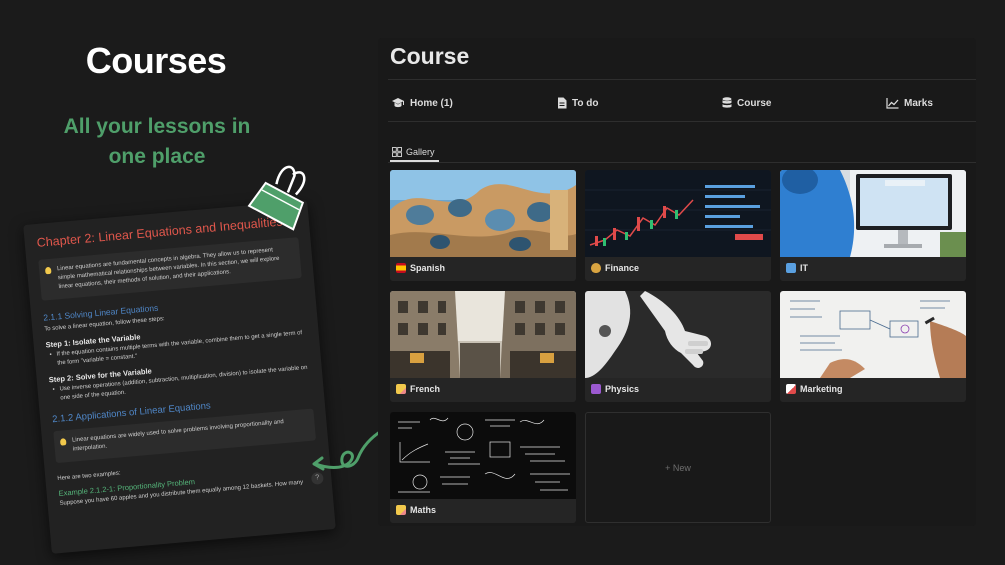  I want to click on card-title: Finance, so click(622, 268).